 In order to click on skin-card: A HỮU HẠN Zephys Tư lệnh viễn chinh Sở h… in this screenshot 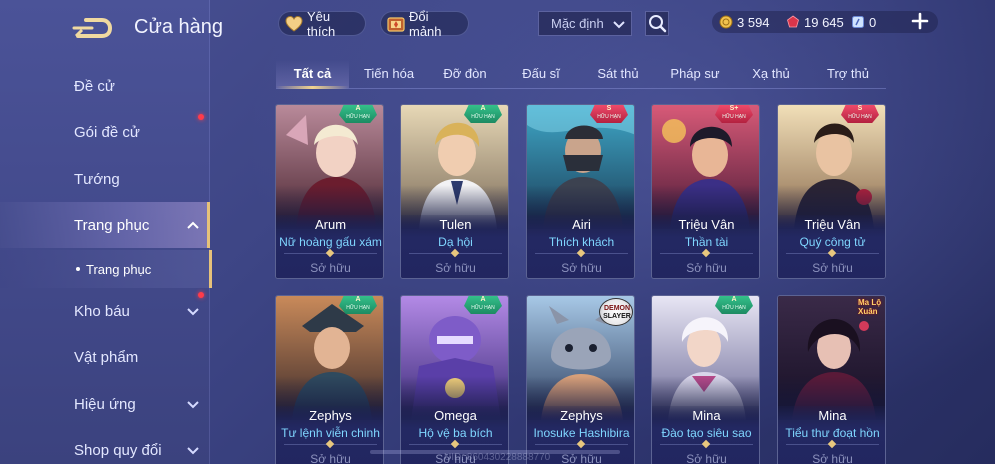, I will do `click(329, 379)`.